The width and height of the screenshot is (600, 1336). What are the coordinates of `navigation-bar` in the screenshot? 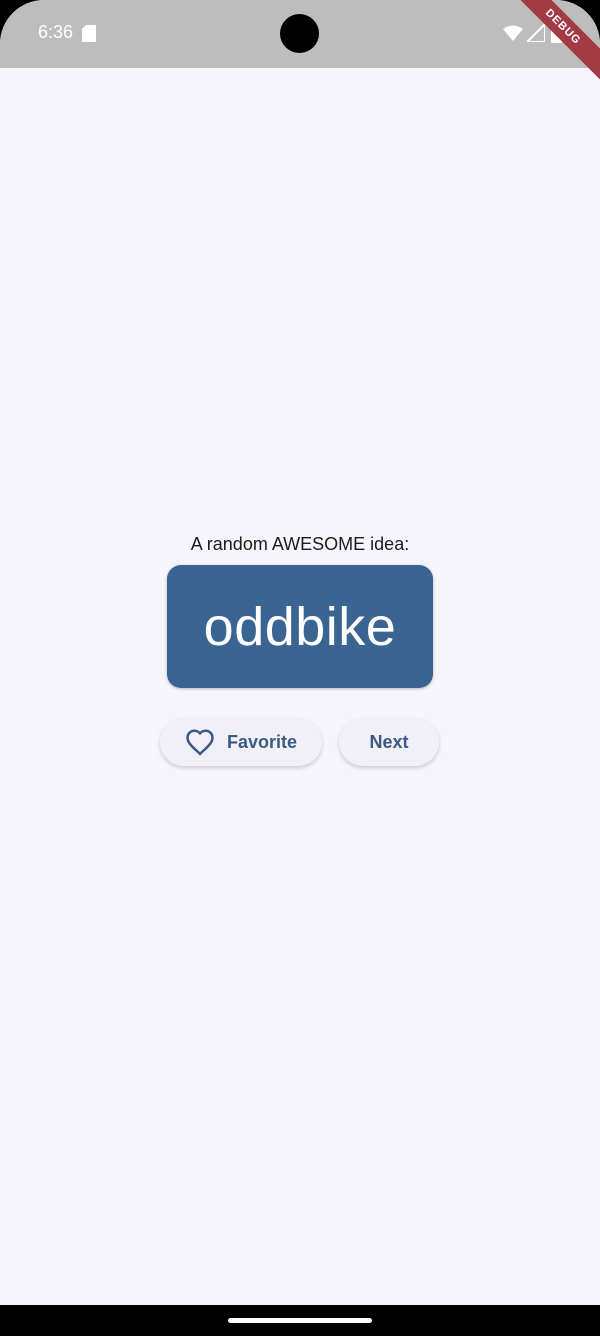 It's located at (300, 1320).